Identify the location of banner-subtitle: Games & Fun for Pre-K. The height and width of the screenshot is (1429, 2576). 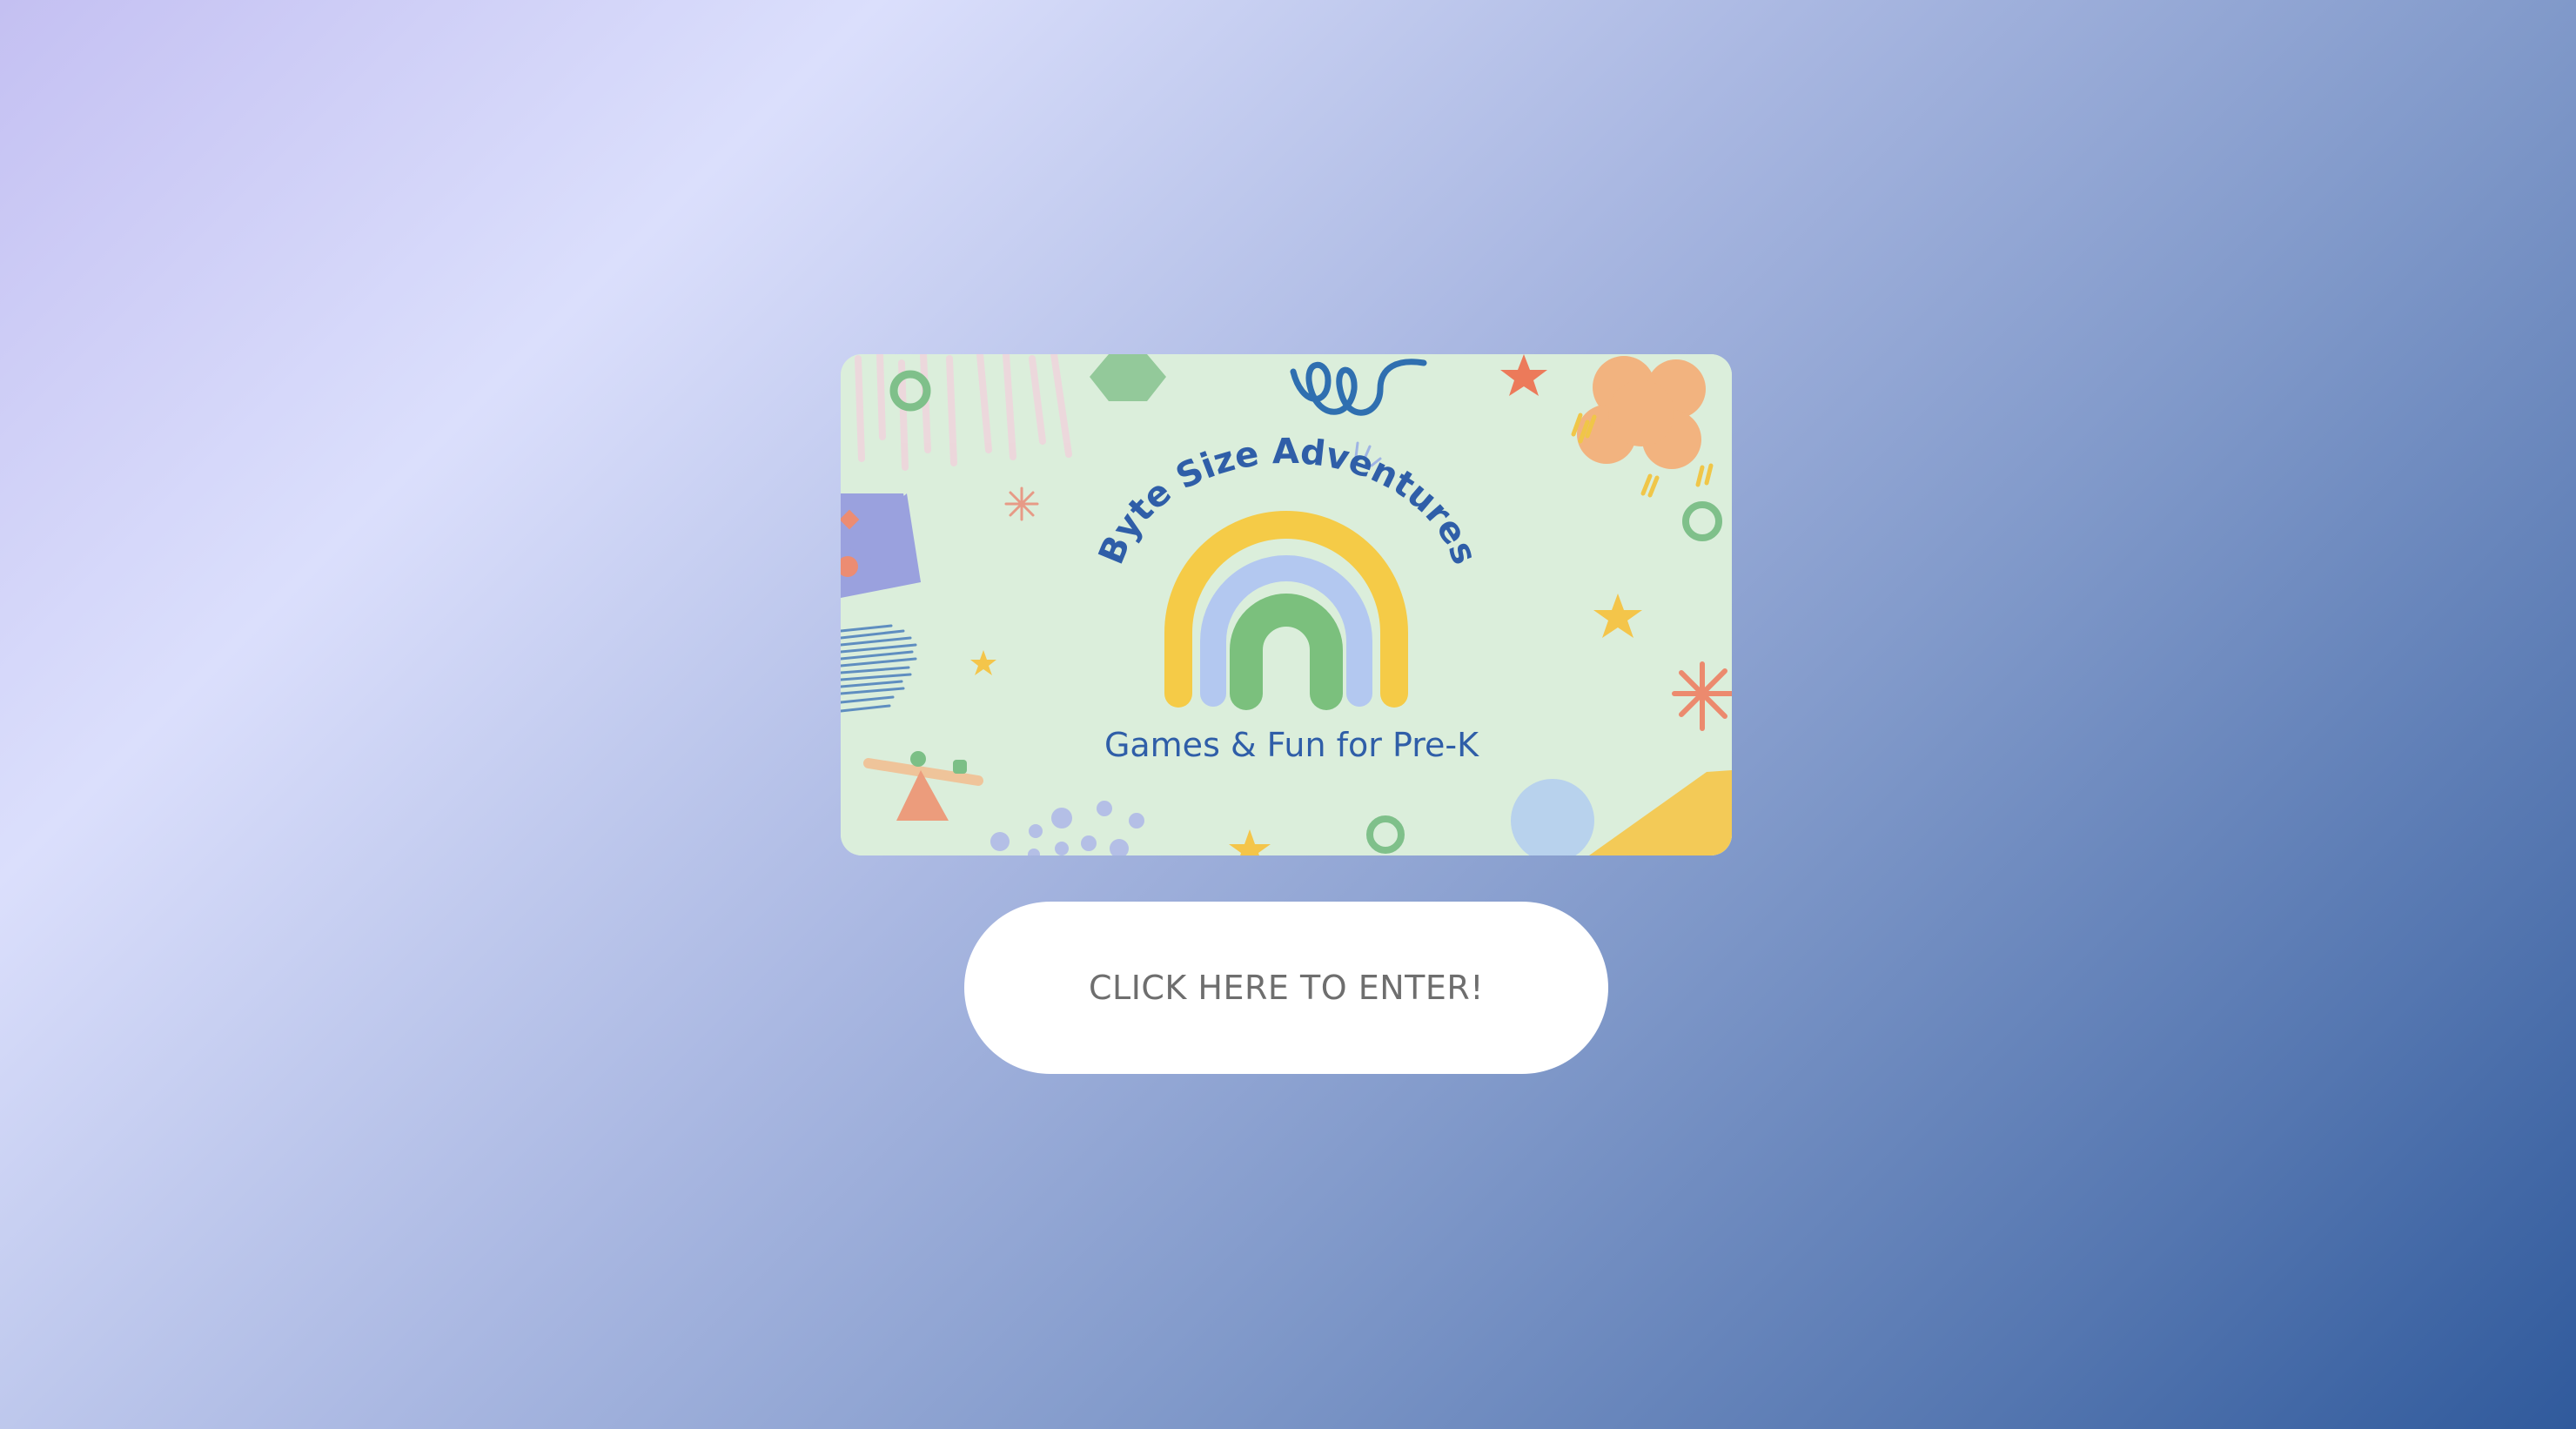
(1291, 745).